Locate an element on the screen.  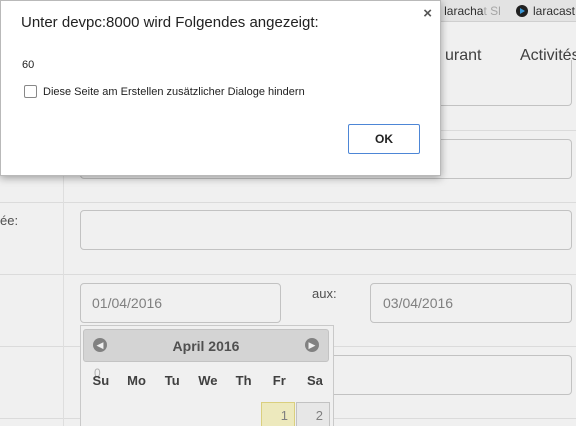
close-icon: × is located at coordinates (427, 13).